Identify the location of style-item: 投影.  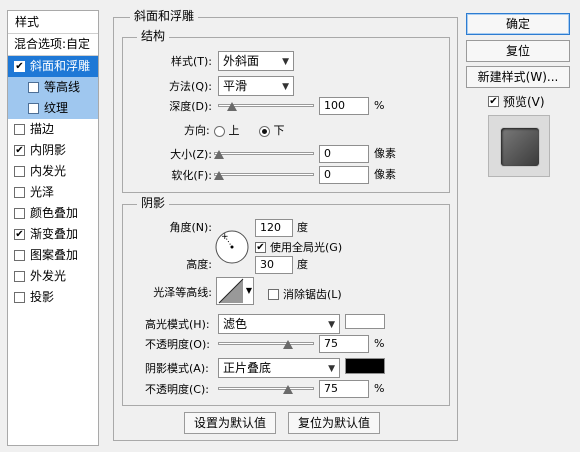
(53, 297).